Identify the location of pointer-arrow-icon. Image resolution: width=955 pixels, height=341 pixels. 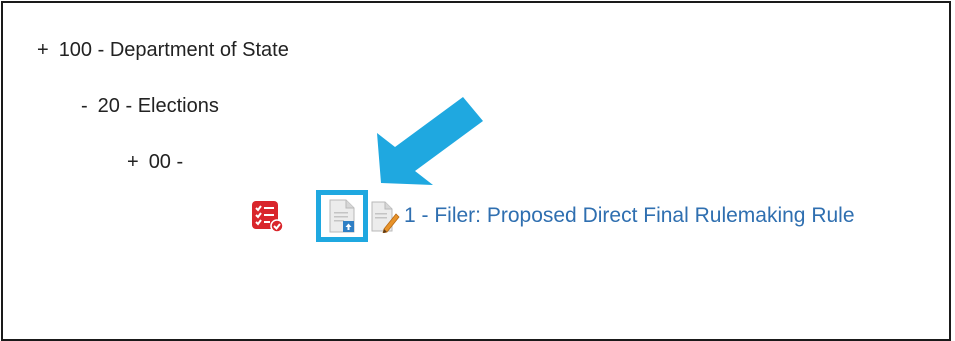
(430, 141).